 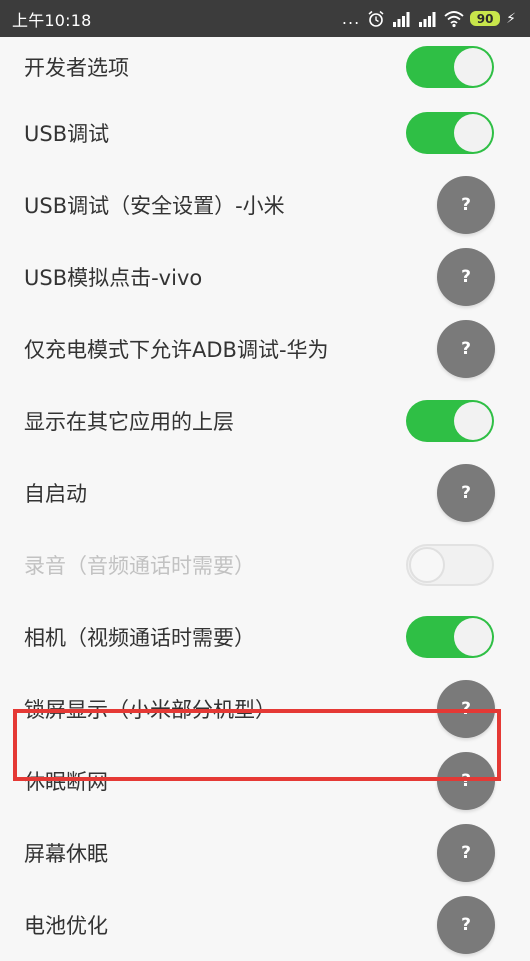 What do you see at coordinates (139, 566) in the screenshot?
I see `setting-label: 录音（音频通话时需要）` at bounding box center [139, 566].